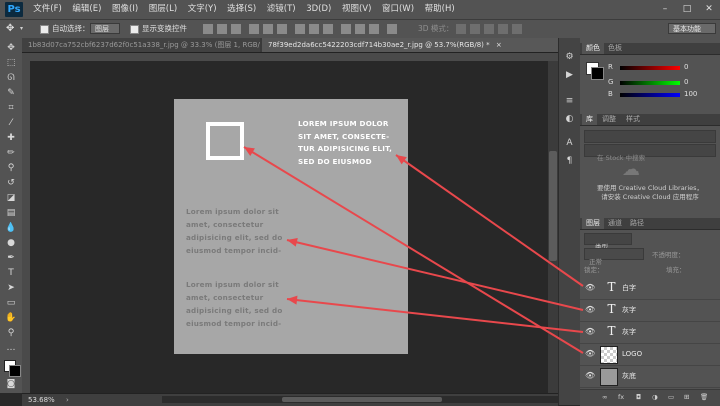 The width and height of the screenshot is (720, 406). What do you see at coordinates (292, 242) in the screenshot?
I see `arrow-grey-text-to-paragraph-1-head` at bounding box center [292, 242].